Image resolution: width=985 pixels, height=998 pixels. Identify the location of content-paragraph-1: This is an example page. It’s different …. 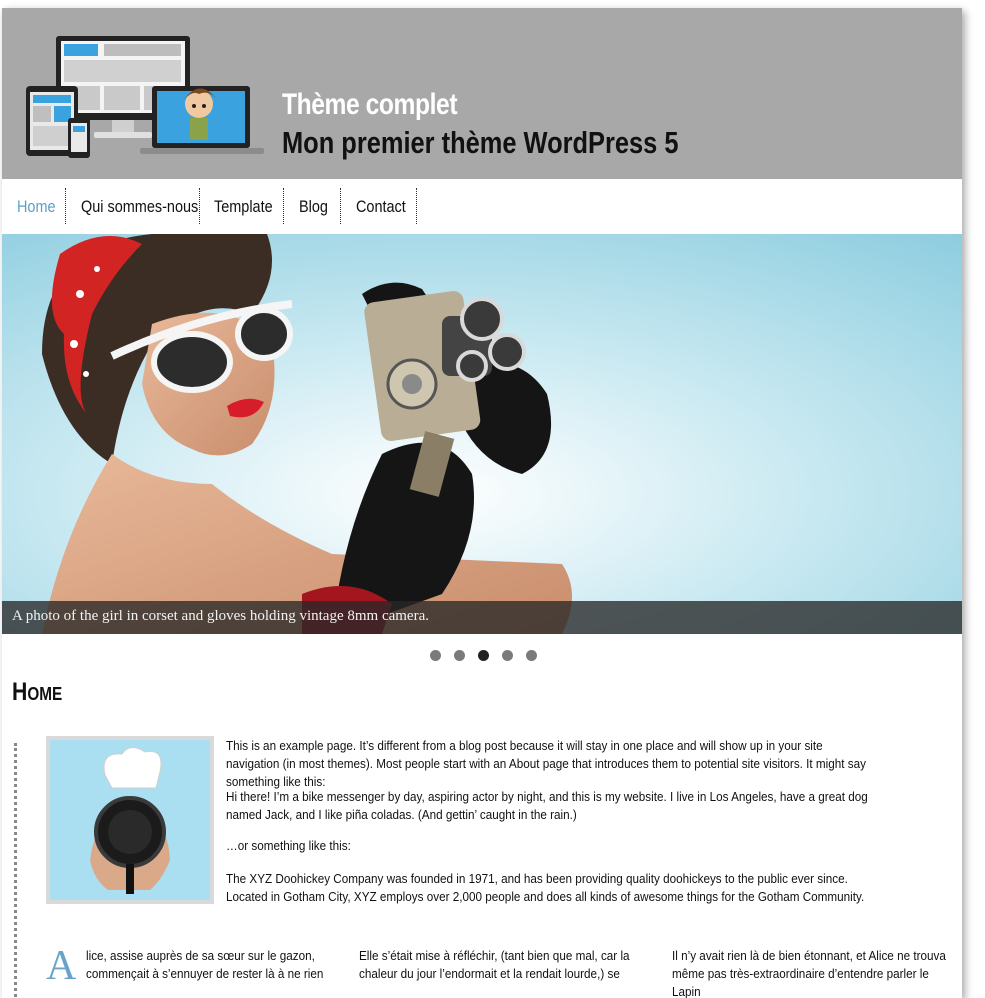
(546, 763).